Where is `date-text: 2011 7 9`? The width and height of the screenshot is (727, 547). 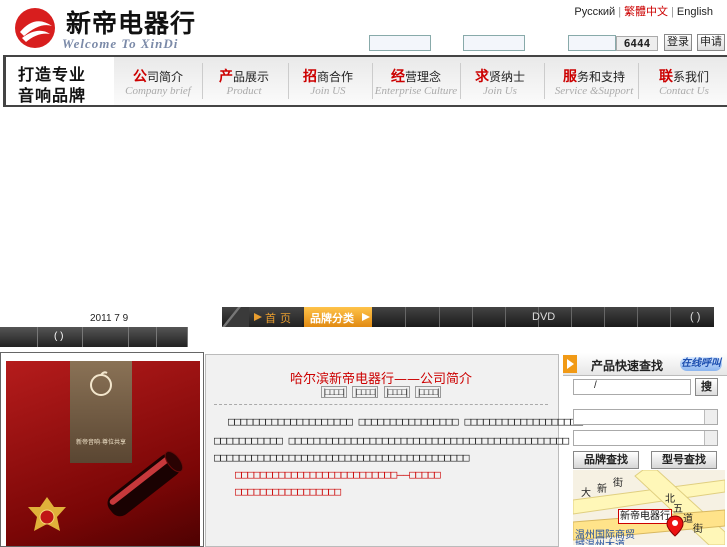
date-text: 2011 7 9 is located at coordinates (109, 318).